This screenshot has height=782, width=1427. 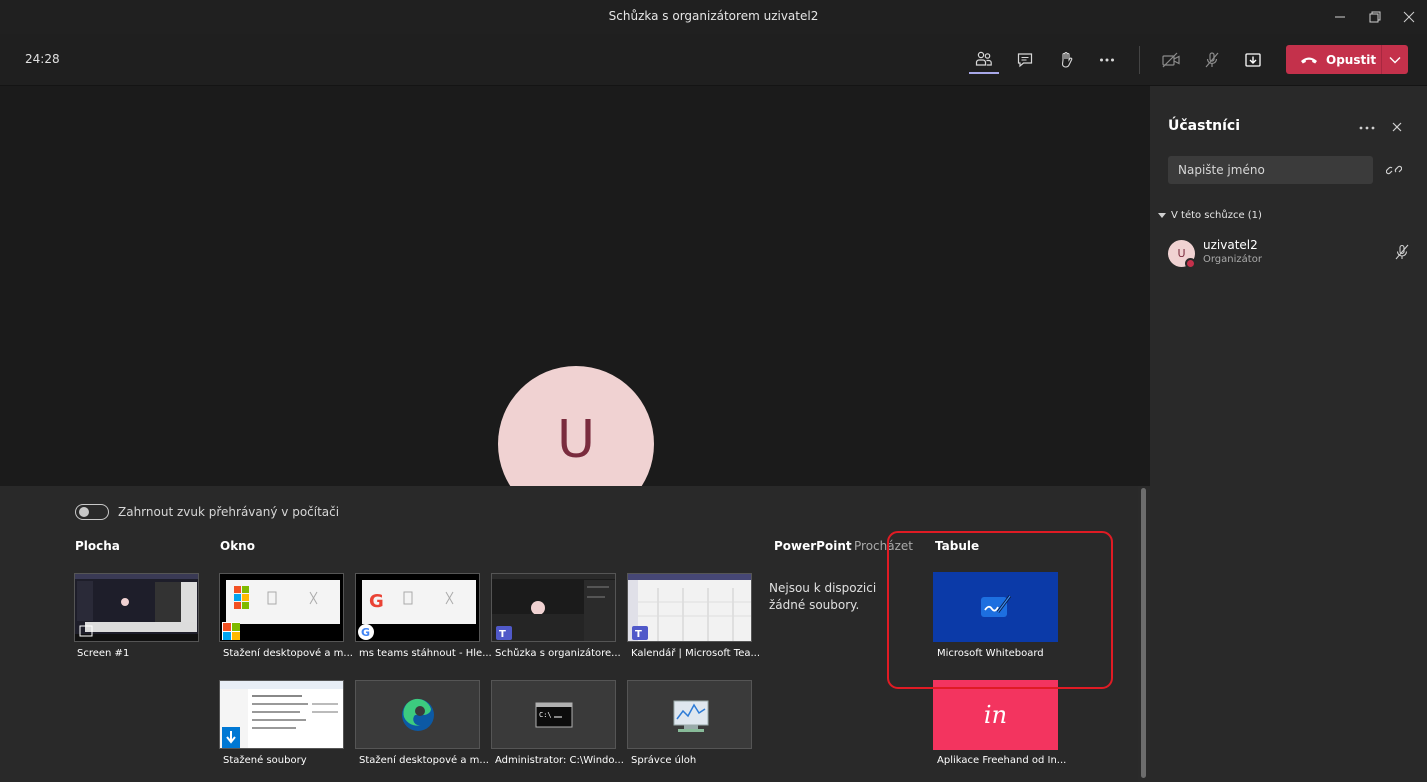 I want to click on window-thumbnail-calendar: T, so click(x=689, y=607).